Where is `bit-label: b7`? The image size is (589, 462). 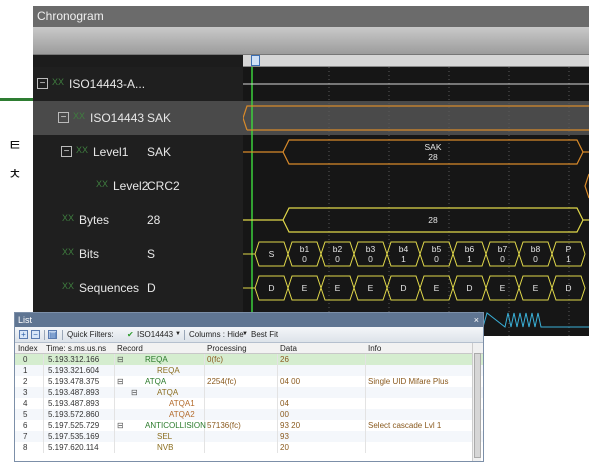 bit-label: b7 is located at coordinates (503, 249).